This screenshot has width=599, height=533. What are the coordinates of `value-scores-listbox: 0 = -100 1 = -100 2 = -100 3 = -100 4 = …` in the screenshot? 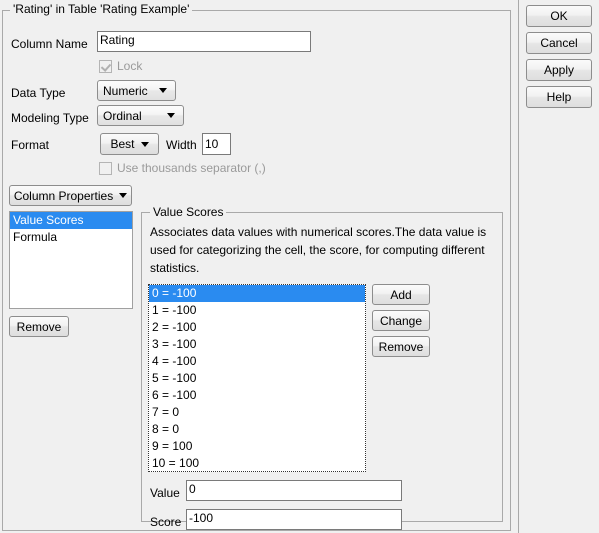 It's located at (257, 378).